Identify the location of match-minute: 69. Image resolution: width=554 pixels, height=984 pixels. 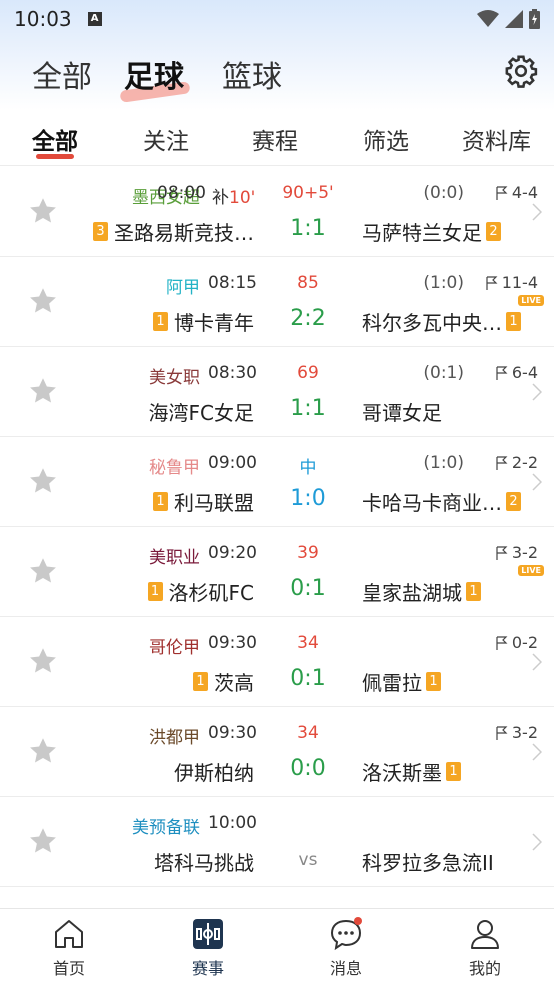
(308, 373).